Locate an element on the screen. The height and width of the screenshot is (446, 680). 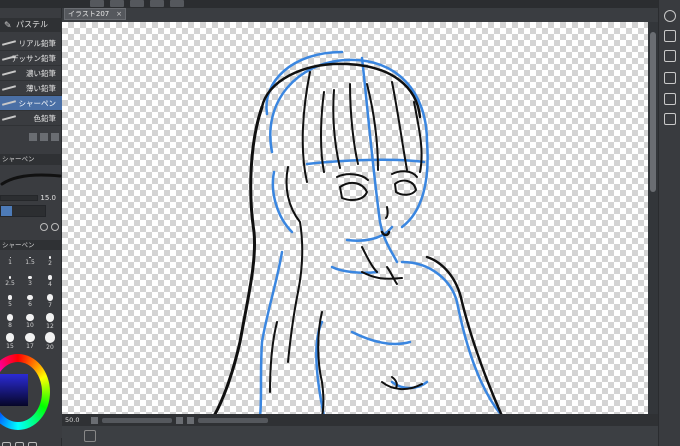
brush-size-preset: 5 is located at coordinates (10, 301).